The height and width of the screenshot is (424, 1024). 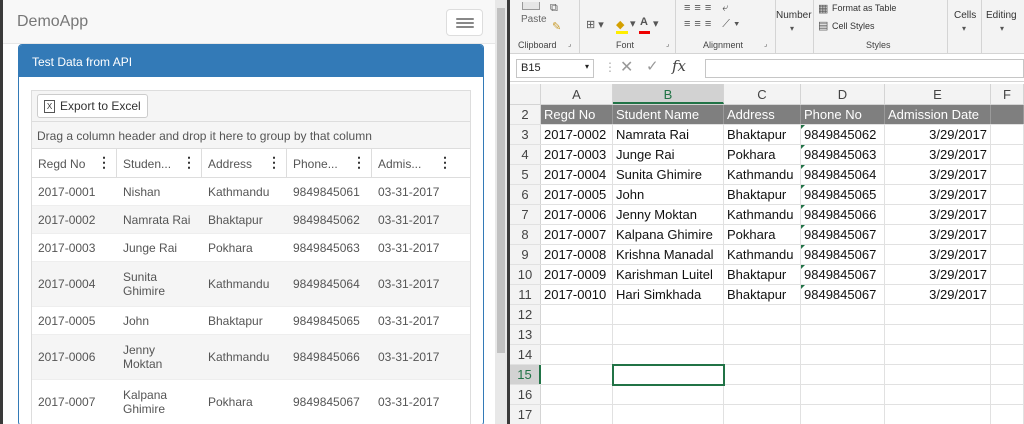 I want to click on sheet-cell: 9849845064, so click(x=843, y=174).